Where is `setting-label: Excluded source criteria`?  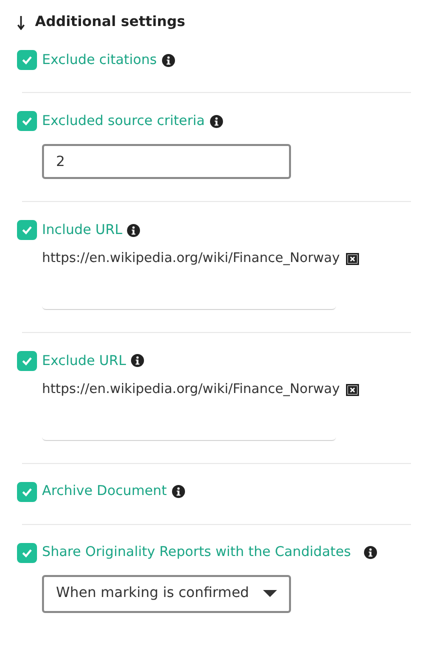
setting-label: Excluded source criteria is located at coordinates (123, 121).